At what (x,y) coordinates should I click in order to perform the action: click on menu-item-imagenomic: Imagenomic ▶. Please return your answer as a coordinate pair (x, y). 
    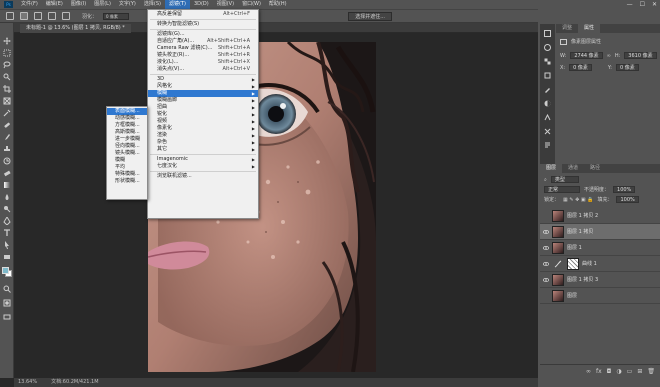
    Looking at the image, I should click on (203, 159).